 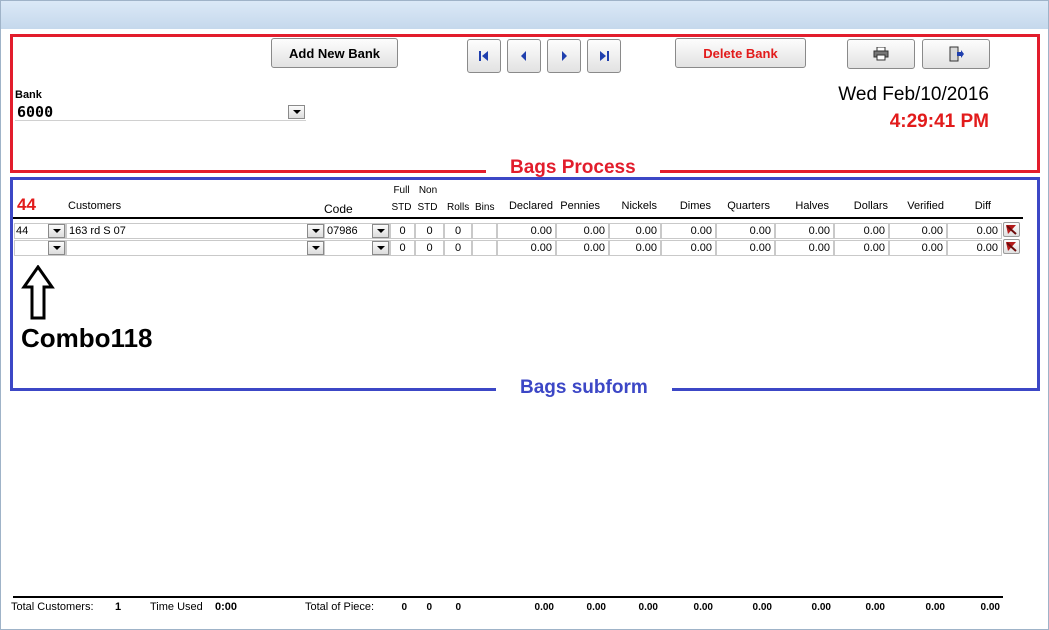 I want to click on header-non-top: Non, so click(x=428, y=190).